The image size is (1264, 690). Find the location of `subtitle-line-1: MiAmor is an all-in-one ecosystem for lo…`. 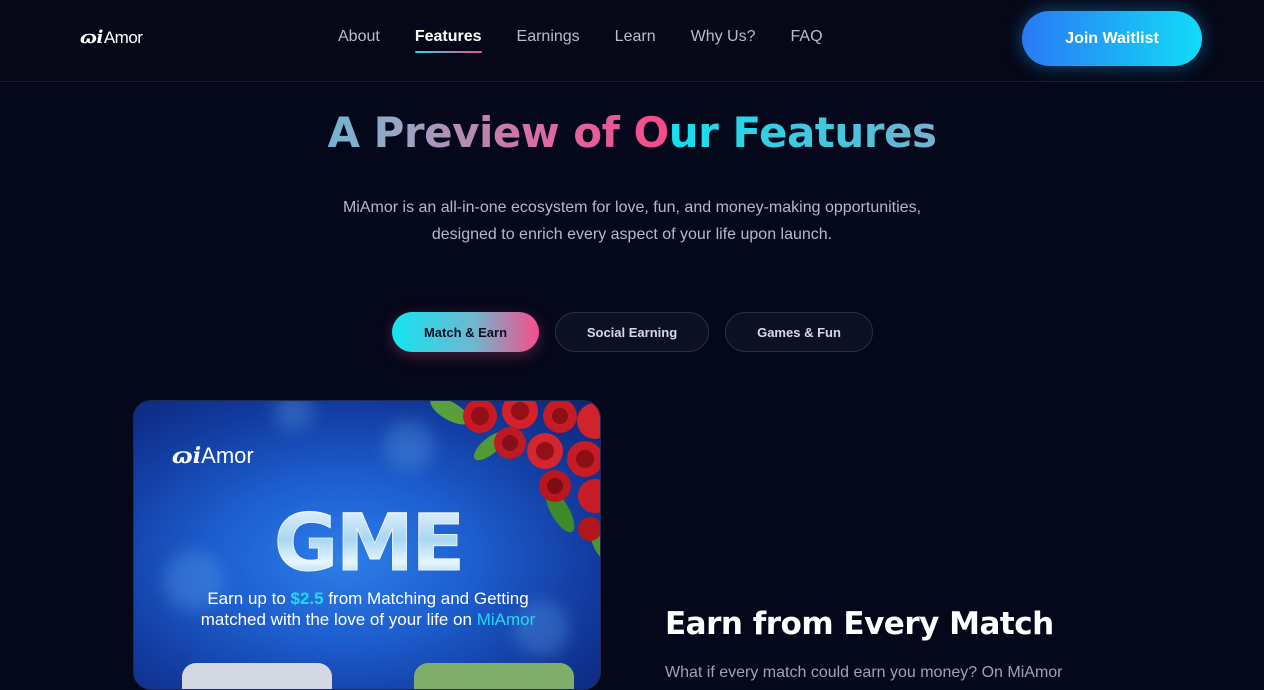

subtitle-line-1: MiAmor is an all-in-one ecosystem for lo… is located at coordinates (632, 207).